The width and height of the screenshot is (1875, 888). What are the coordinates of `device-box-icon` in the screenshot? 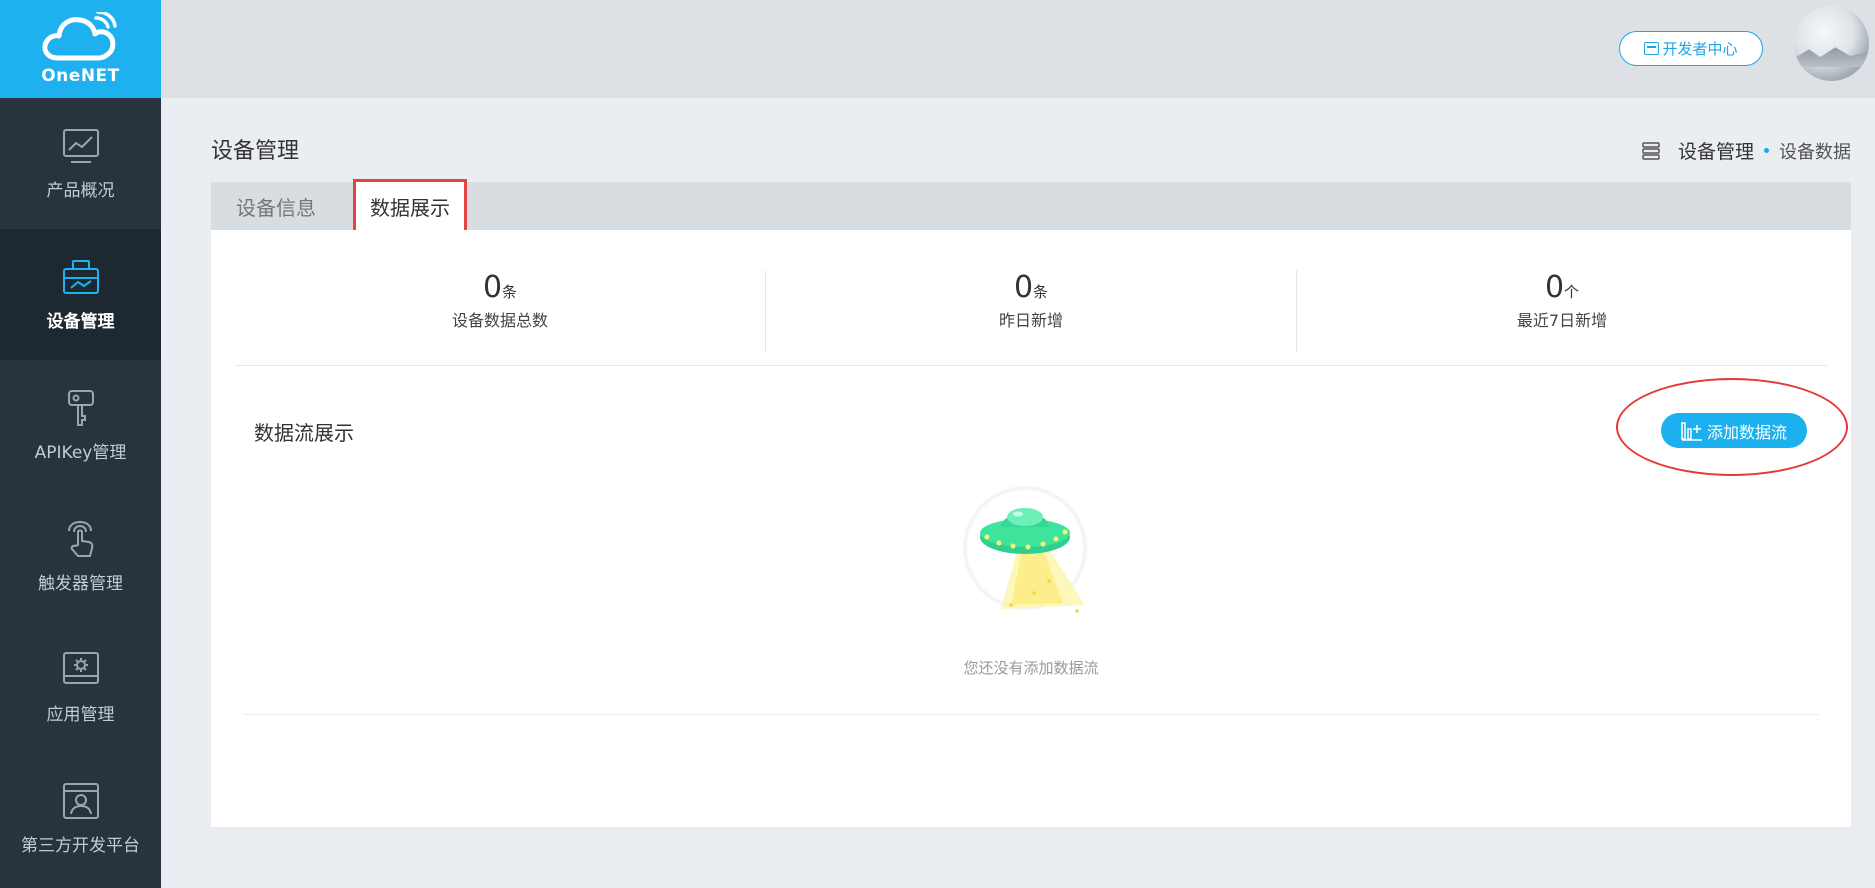 It's located at (80, 277).